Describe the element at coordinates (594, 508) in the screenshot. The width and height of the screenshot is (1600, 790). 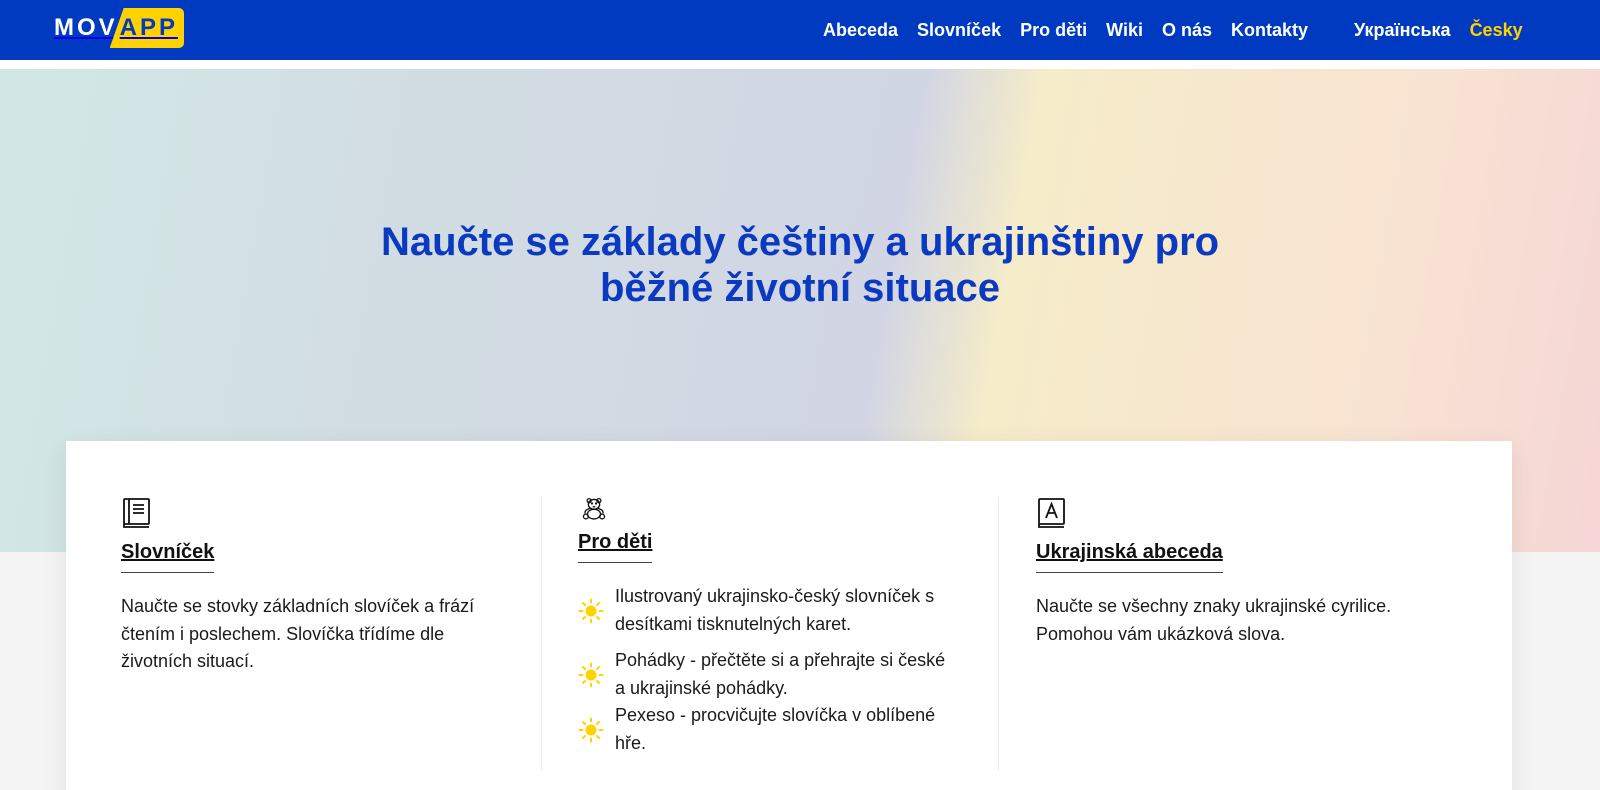
I see `teddy-bear-icon` at that location.